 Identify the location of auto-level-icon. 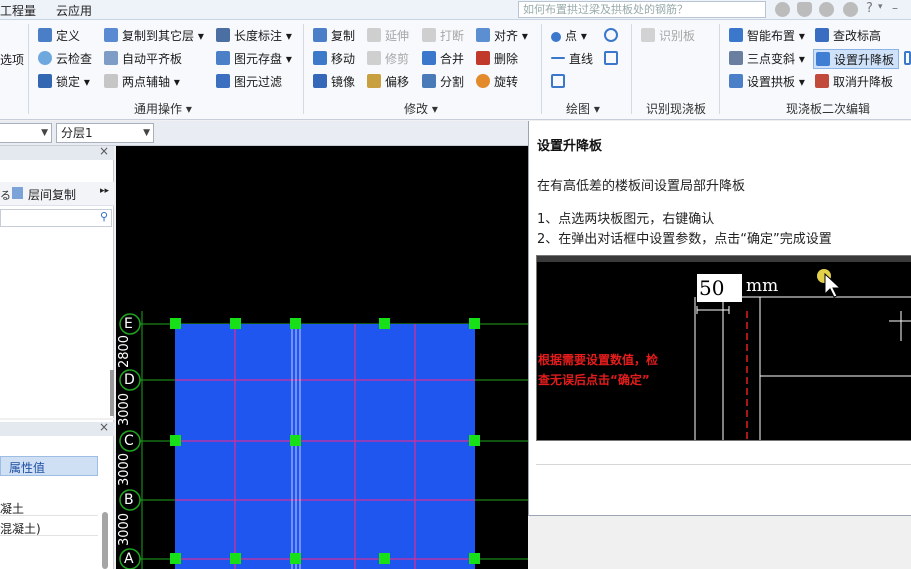
(111, 58).